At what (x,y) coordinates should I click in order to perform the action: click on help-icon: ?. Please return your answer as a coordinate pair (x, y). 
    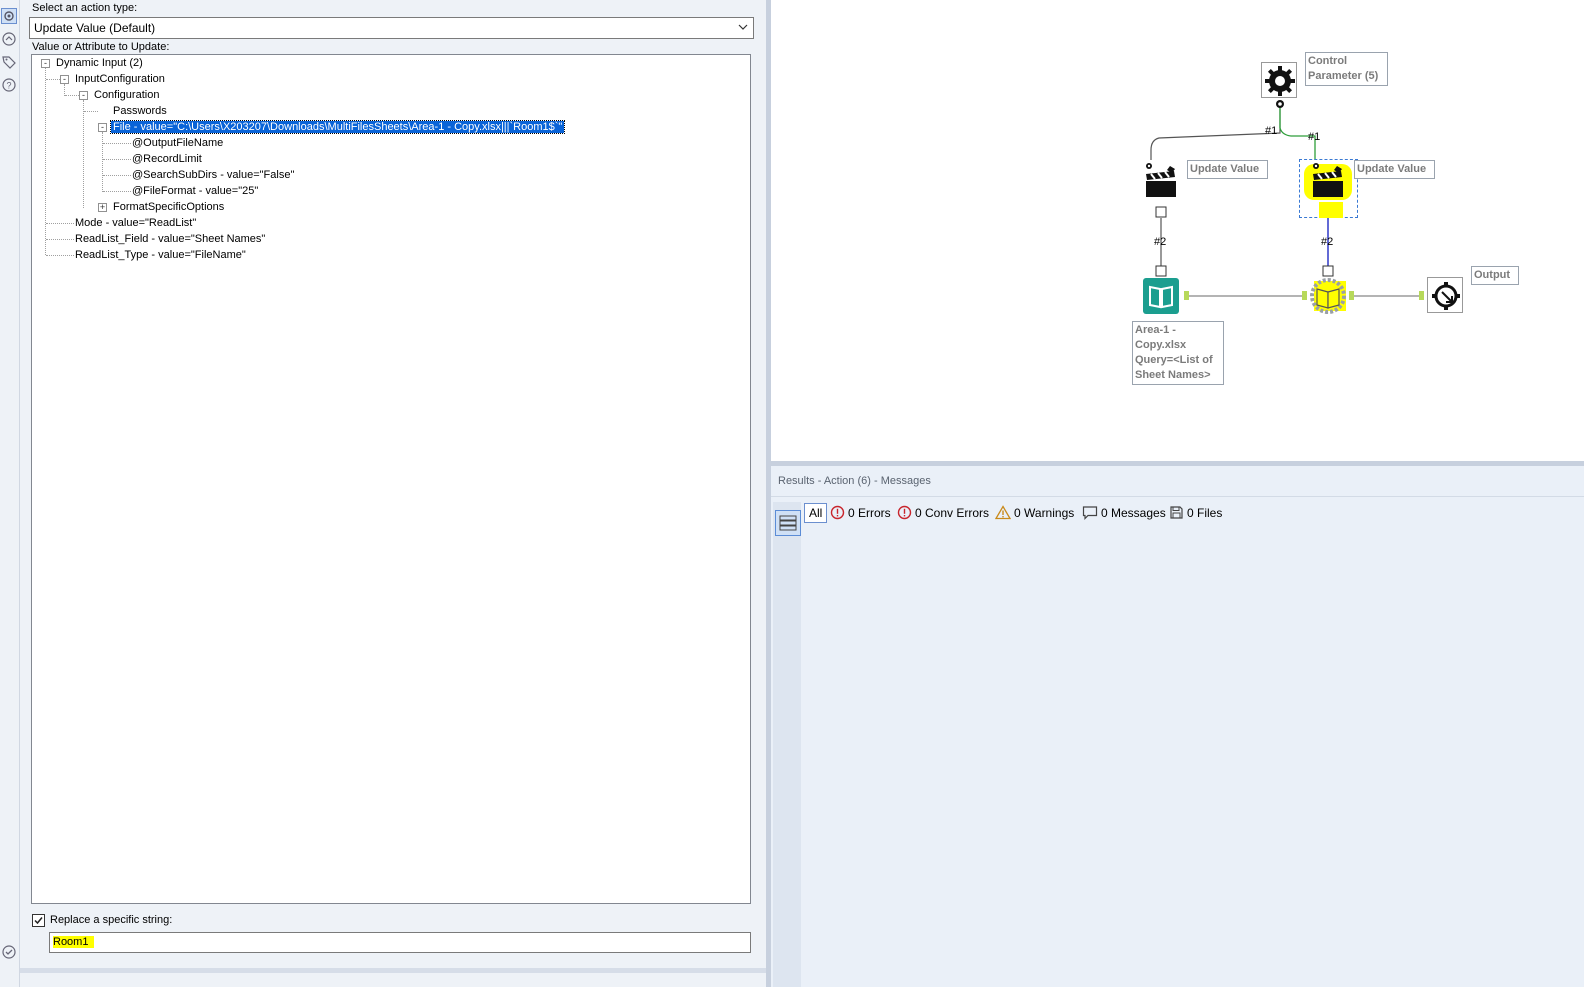
    Looking at the image, I should click on (9, 85).